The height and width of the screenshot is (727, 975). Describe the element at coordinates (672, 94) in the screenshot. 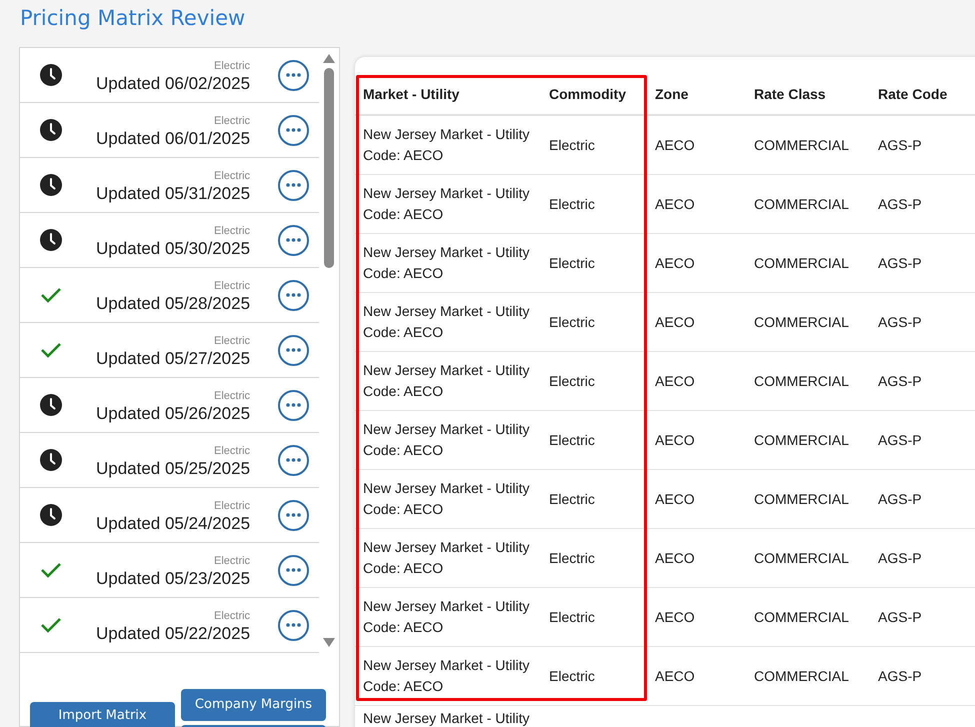

I see `column-header: Zone` at that location.